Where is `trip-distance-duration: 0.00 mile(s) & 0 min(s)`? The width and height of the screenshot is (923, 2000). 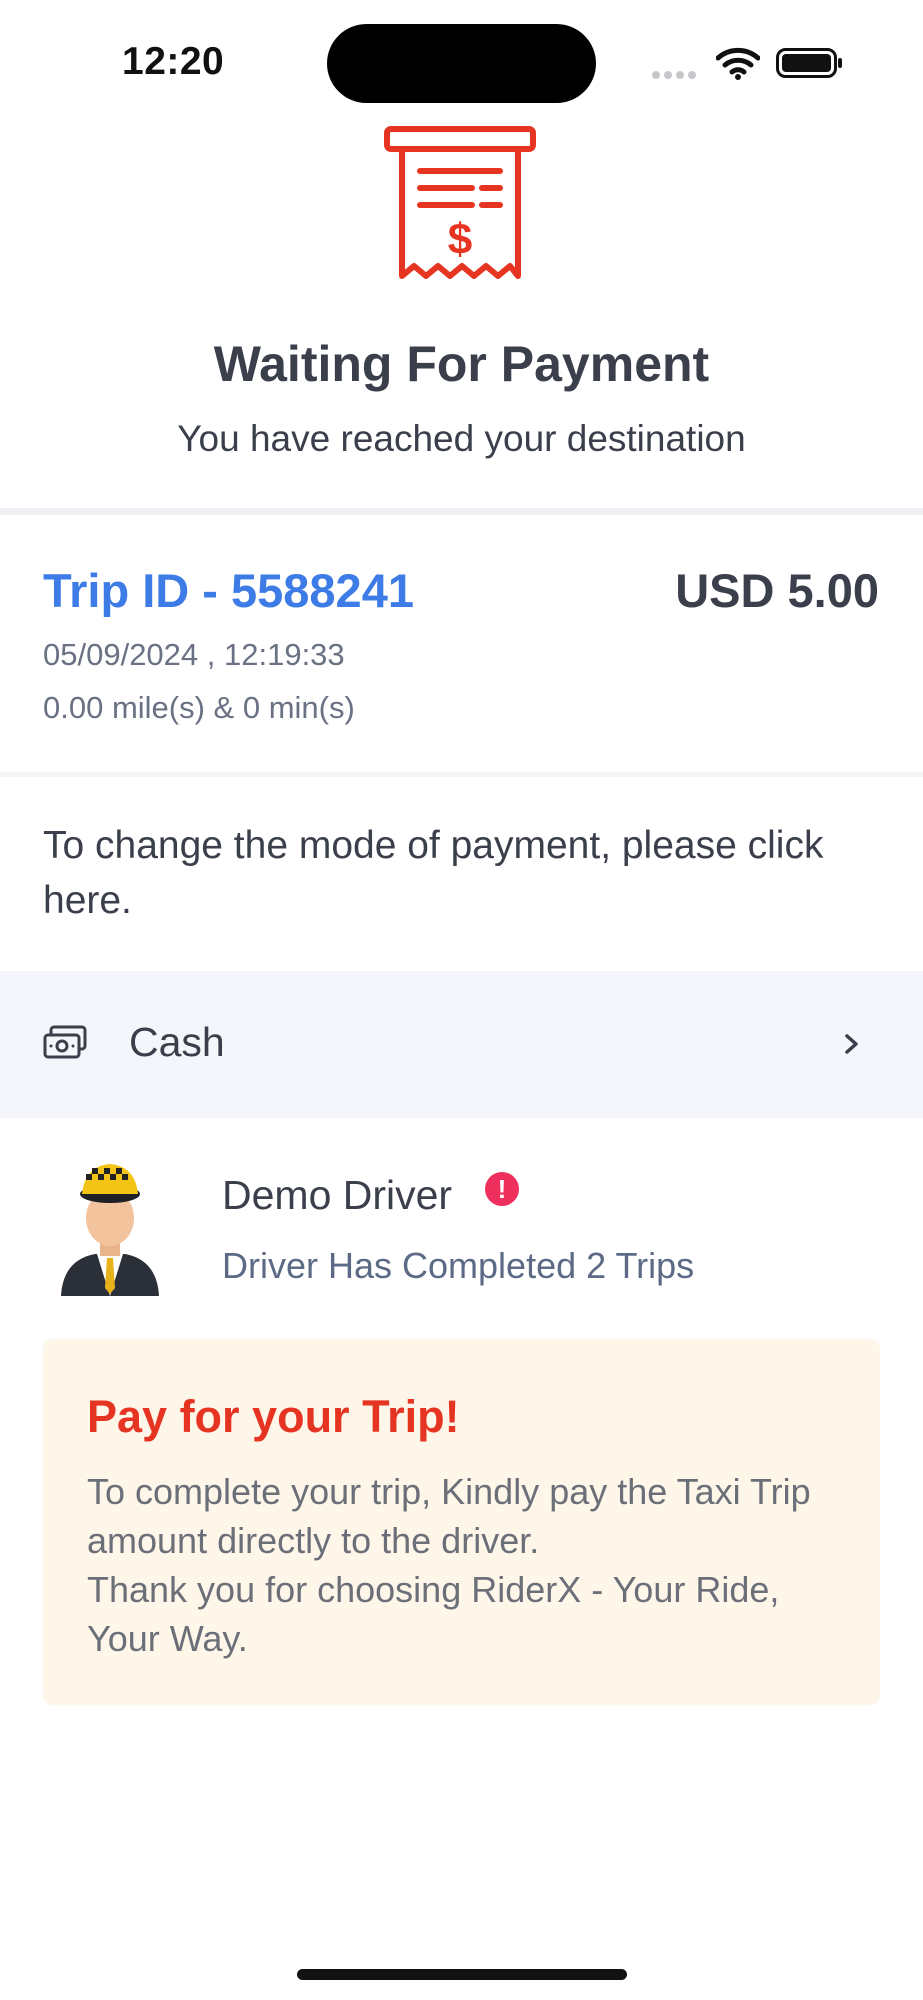 trip-distance-duration: 0.00 mile(s) & 0 min(s) is located at coordinates (199, 707).